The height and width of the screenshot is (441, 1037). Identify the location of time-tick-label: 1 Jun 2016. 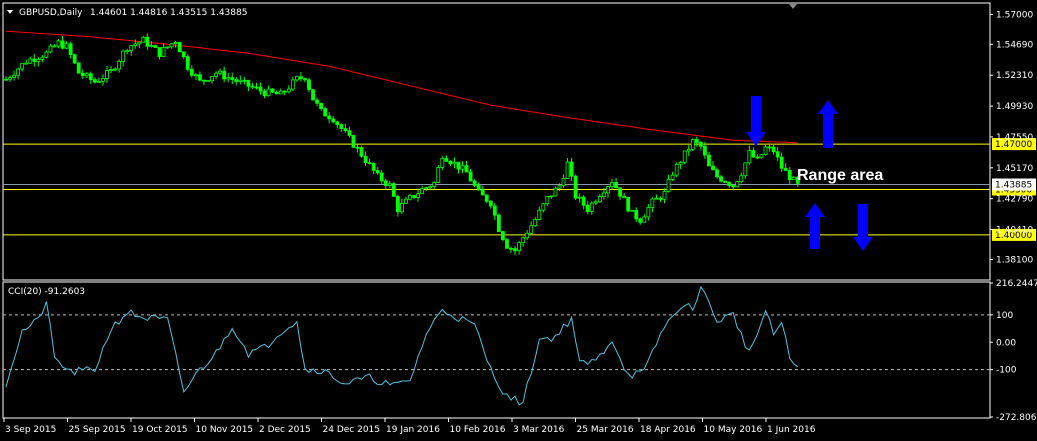
(791, 430).